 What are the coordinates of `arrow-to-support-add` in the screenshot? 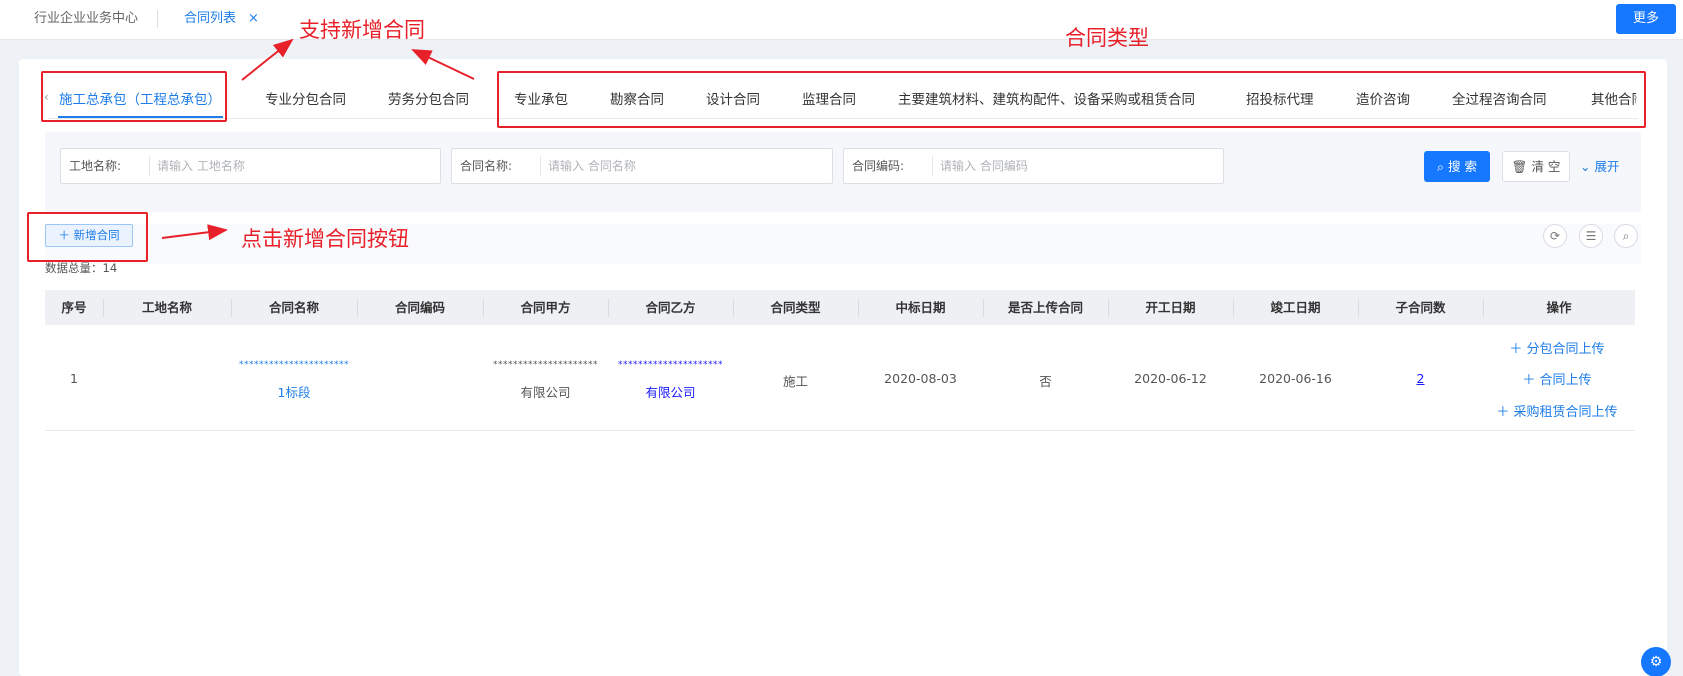 It's located at (267, 59).